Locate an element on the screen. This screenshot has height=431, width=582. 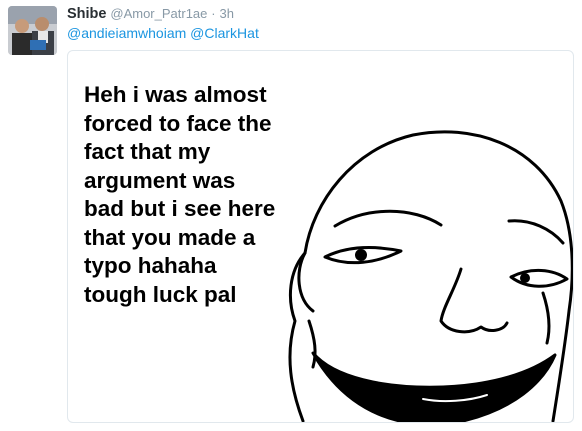
mention-link: @andieiamwhoiam is located at coordinates (126, 33).